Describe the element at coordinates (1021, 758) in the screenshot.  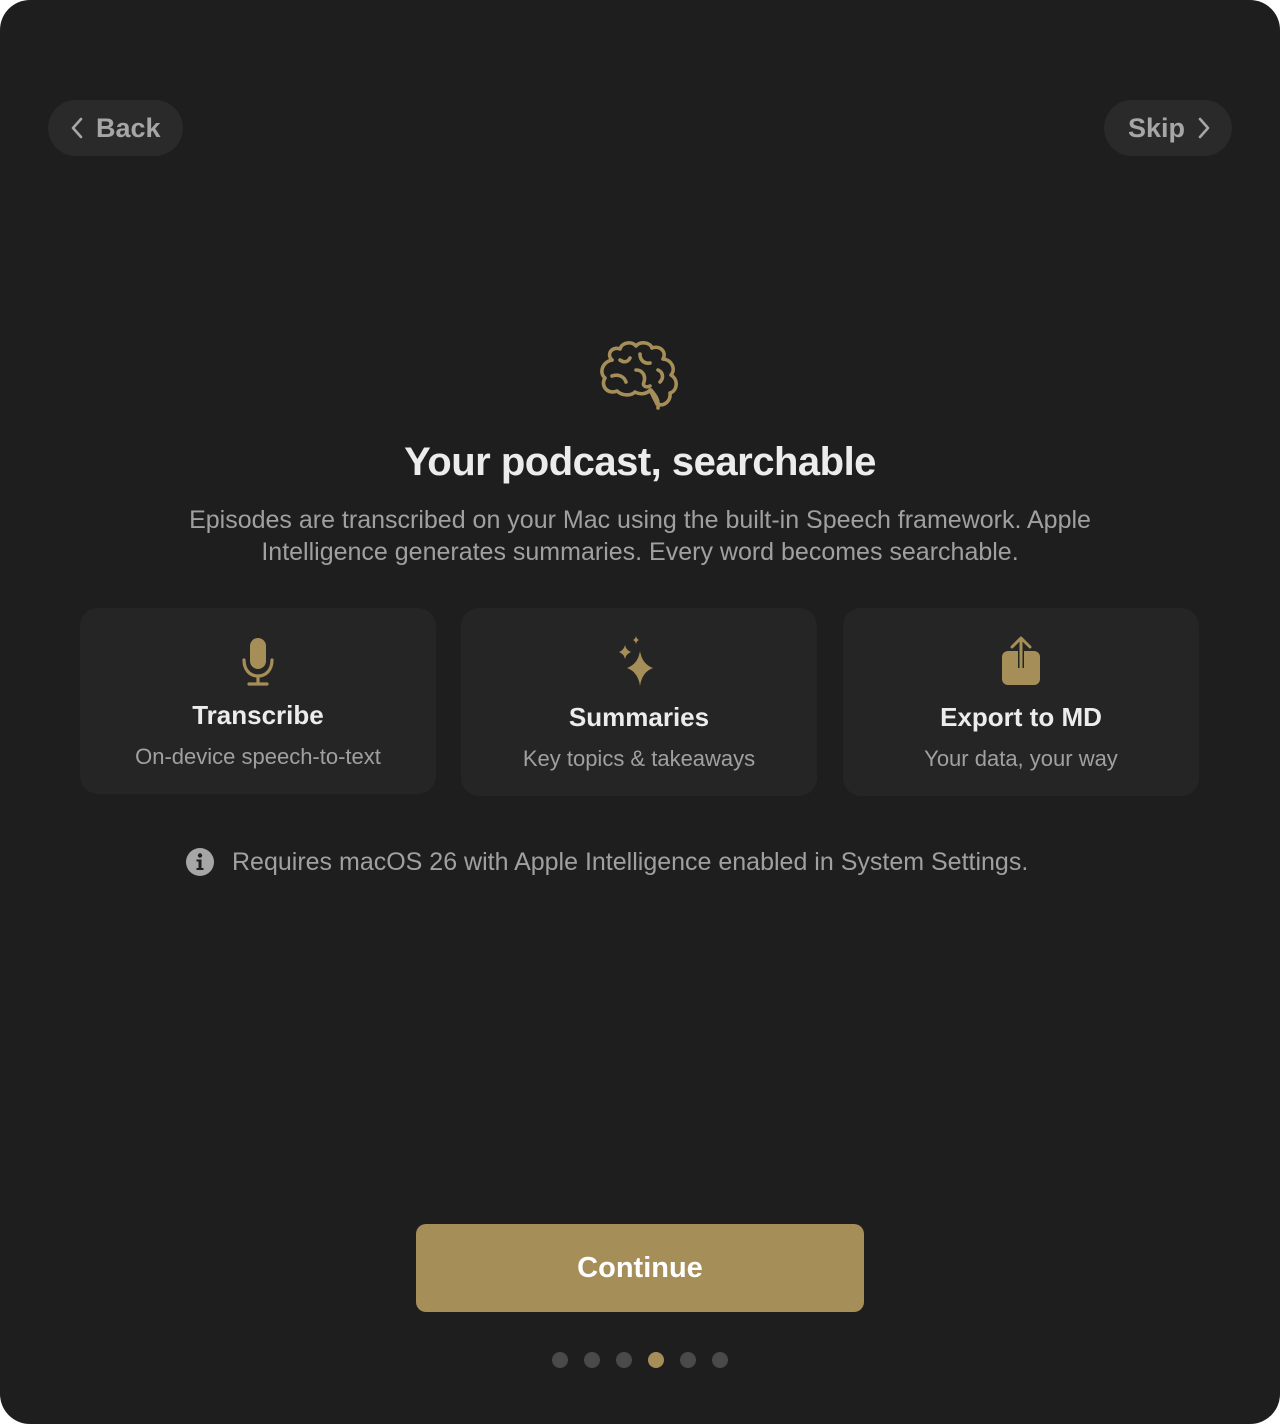
I see `feature-description: Your data, your way` at that location.